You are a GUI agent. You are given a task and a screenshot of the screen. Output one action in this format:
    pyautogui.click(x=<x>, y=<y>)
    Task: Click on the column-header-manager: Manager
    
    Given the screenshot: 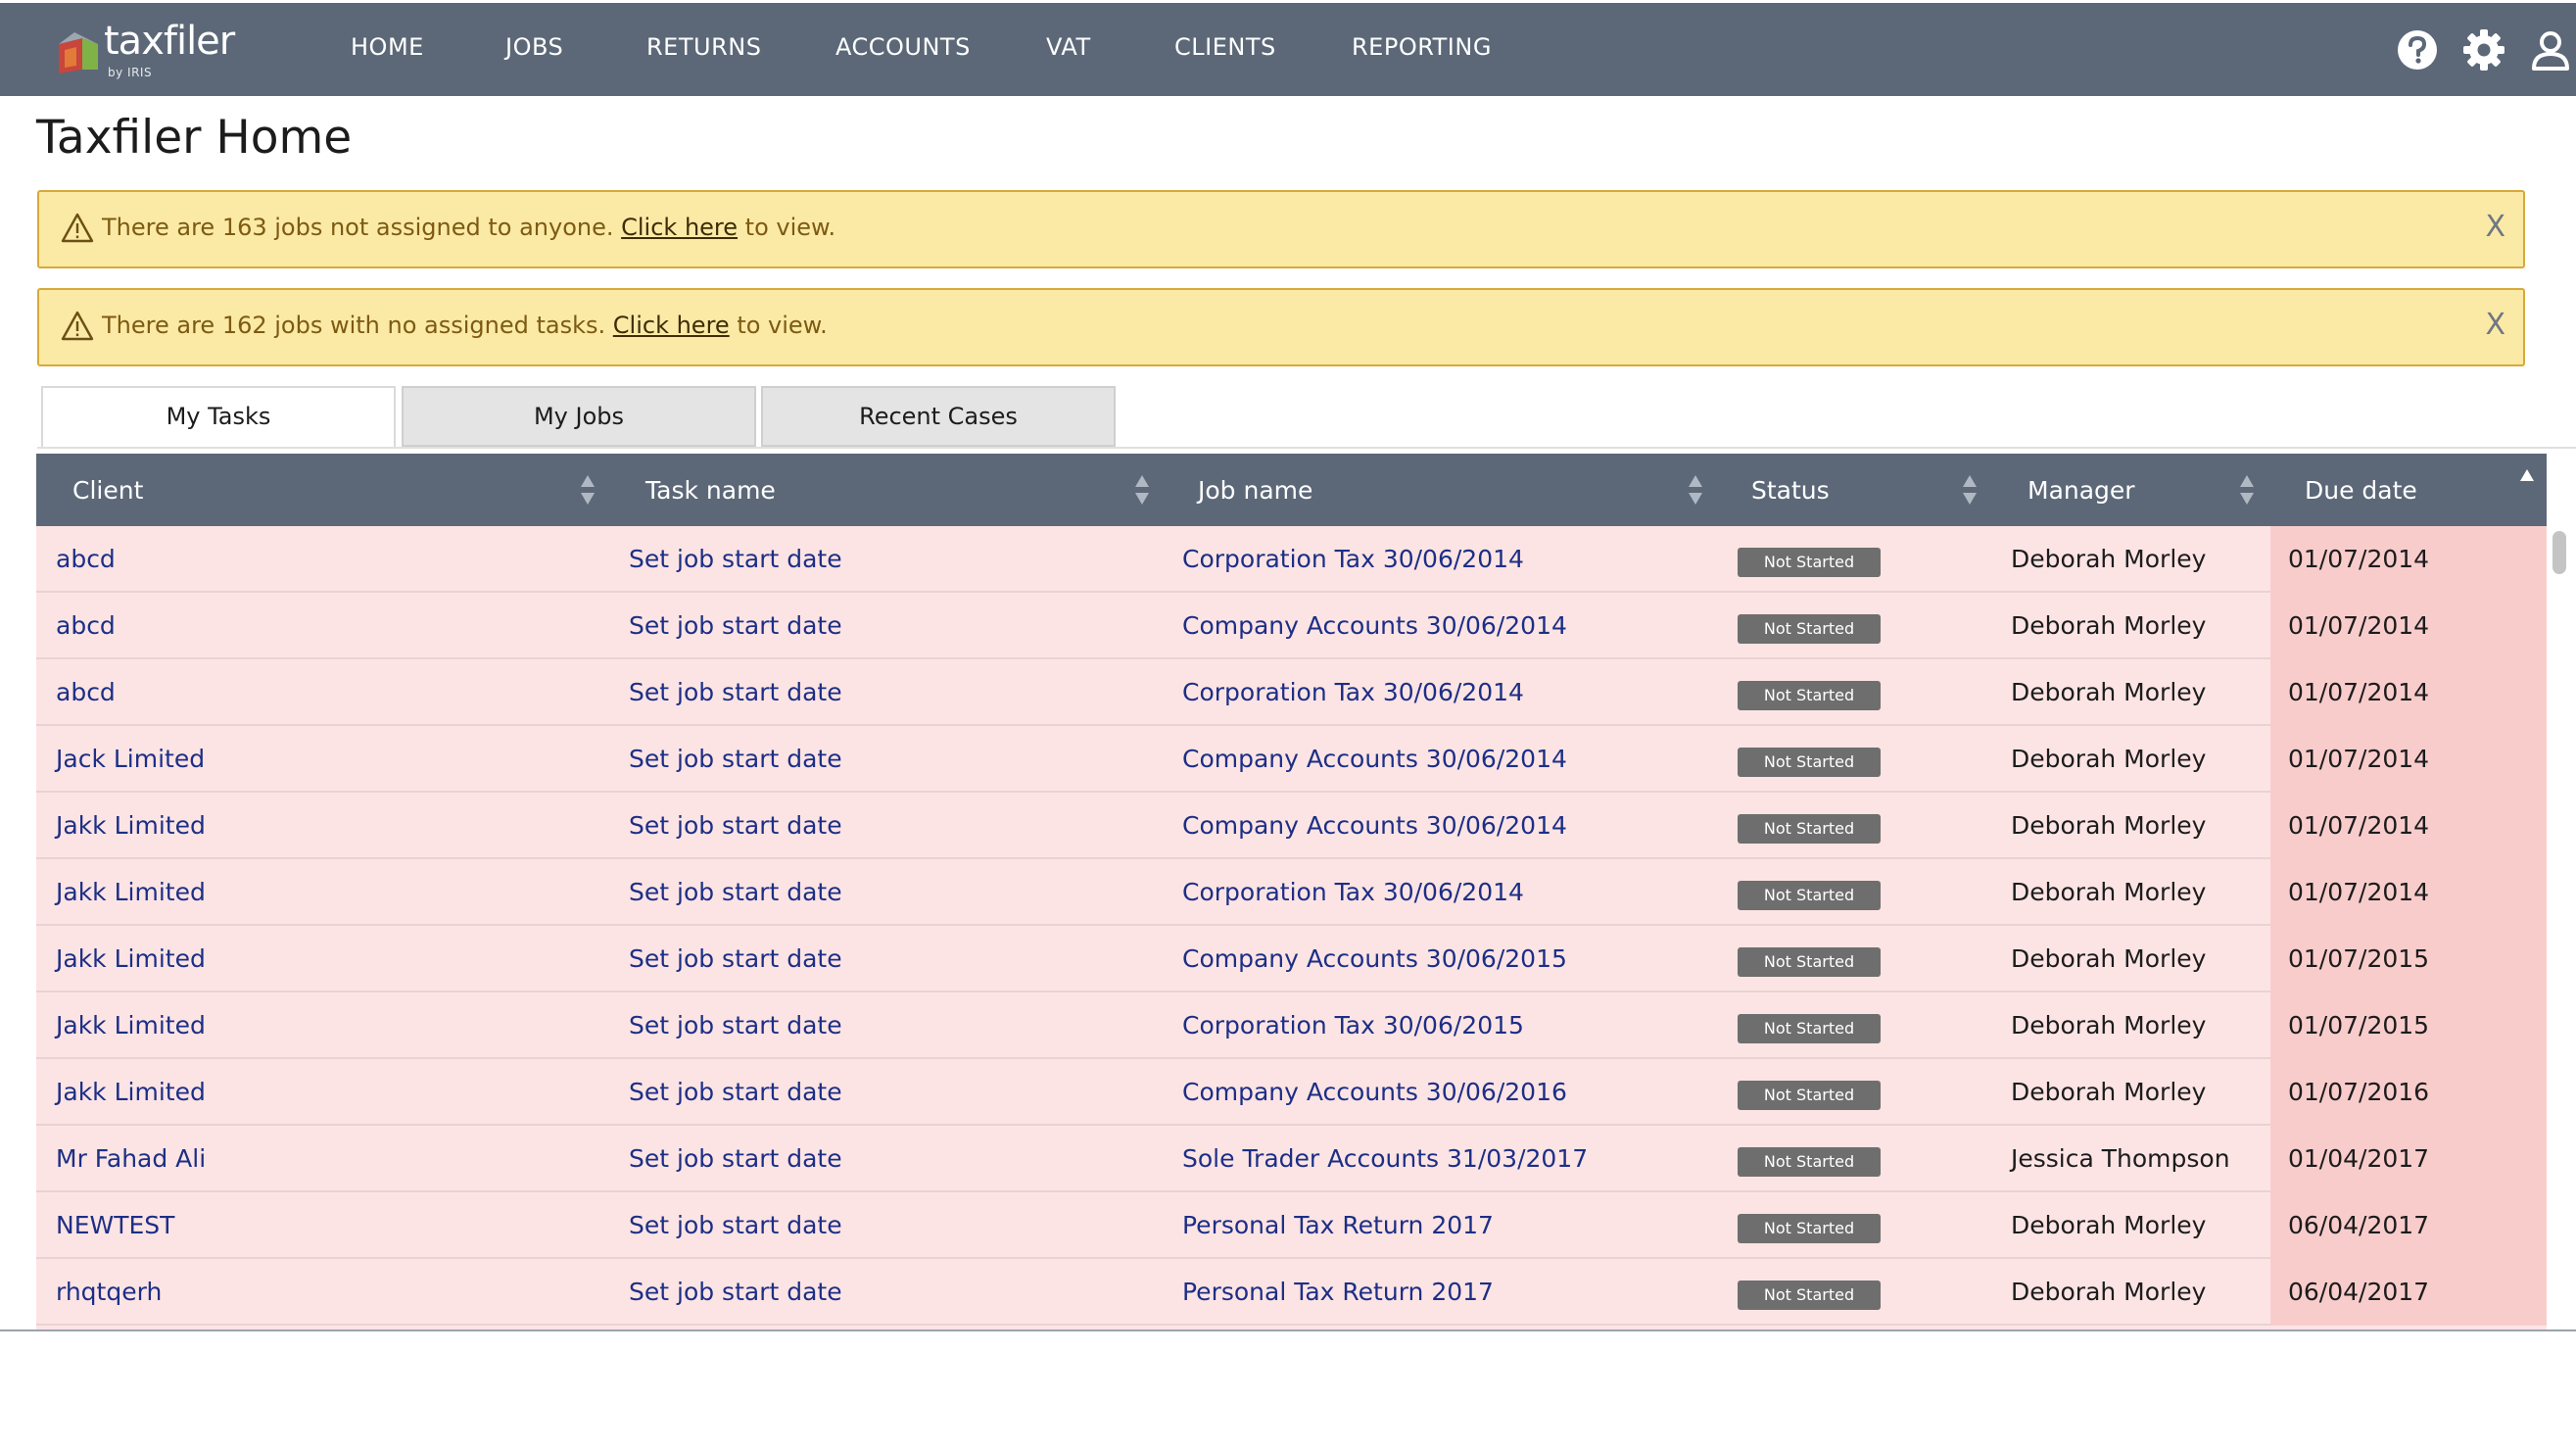 What is the action you would take?
    pyautogui.click(x=2081, y=490)
    